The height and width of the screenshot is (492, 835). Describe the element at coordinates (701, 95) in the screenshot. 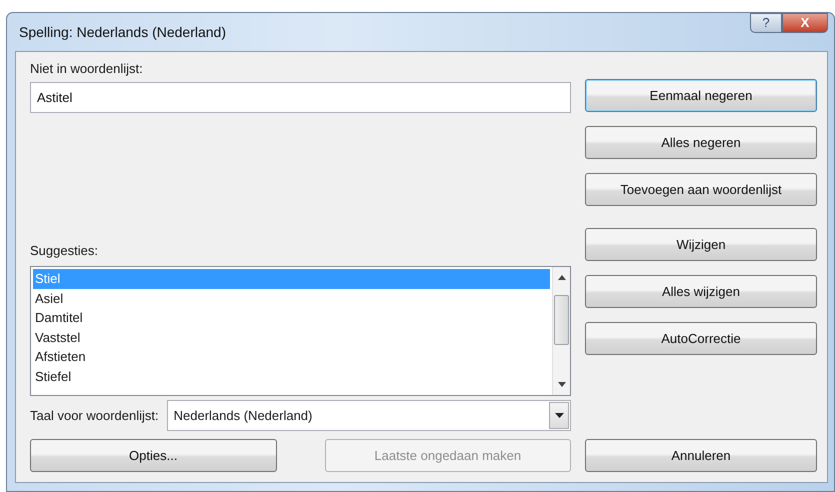

I see `push-button: Eenmaal negeren` at that location.